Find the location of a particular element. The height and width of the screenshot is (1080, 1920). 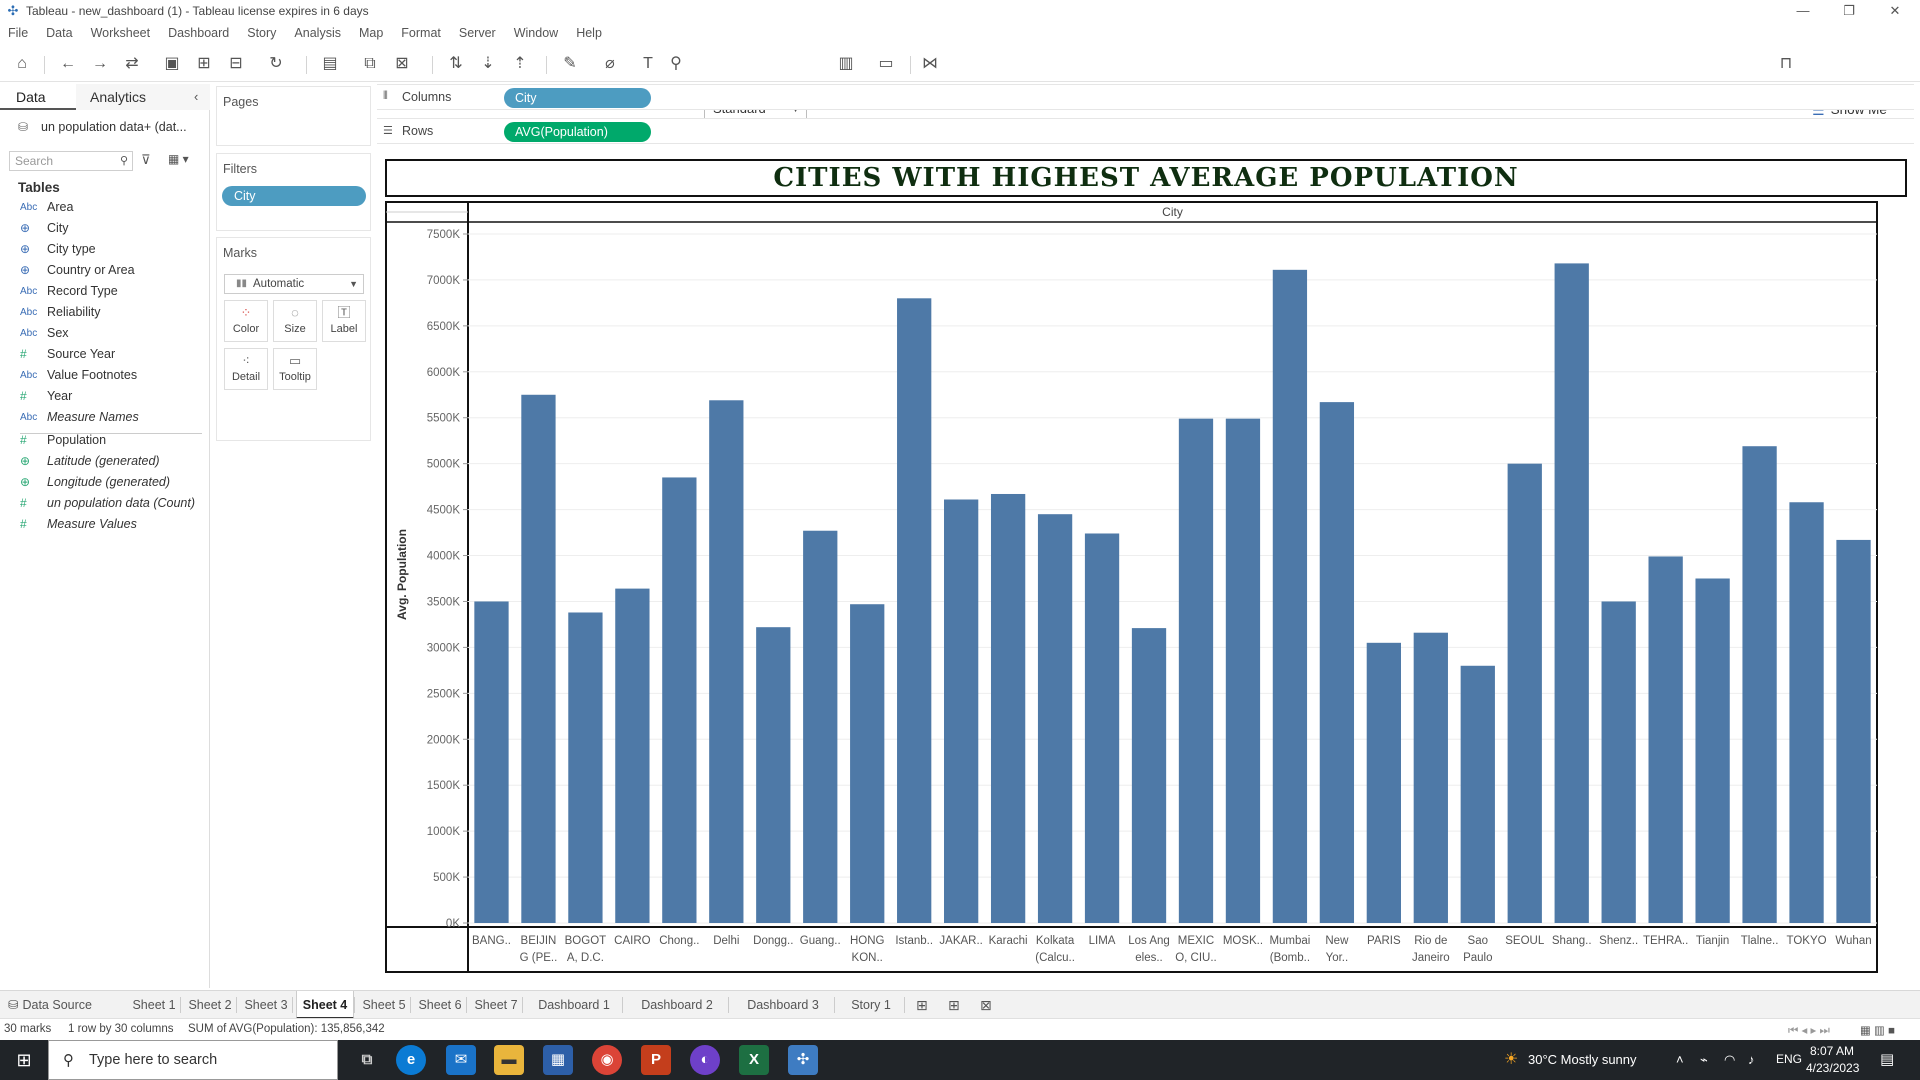

new-story-icon: ⊠ is located at coordinates (986, 1005).